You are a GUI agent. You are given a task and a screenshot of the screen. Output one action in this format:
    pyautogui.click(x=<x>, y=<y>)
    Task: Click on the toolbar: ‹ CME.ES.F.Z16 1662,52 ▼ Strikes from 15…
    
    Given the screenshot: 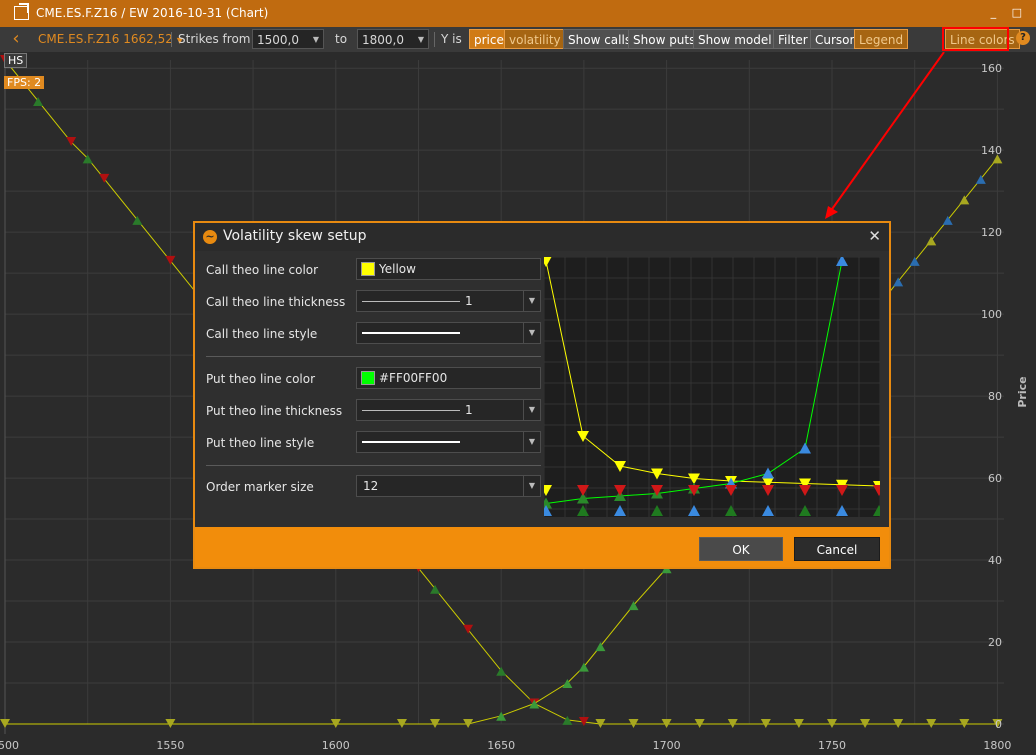 What is the action you would take?
    pyautogui.click(x=518, y=40)
    